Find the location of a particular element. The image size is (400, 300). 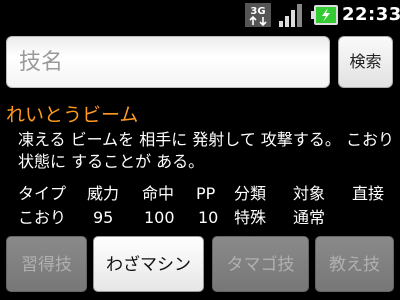

3g-data-icon: 3G is located at coordinates (258, 15).